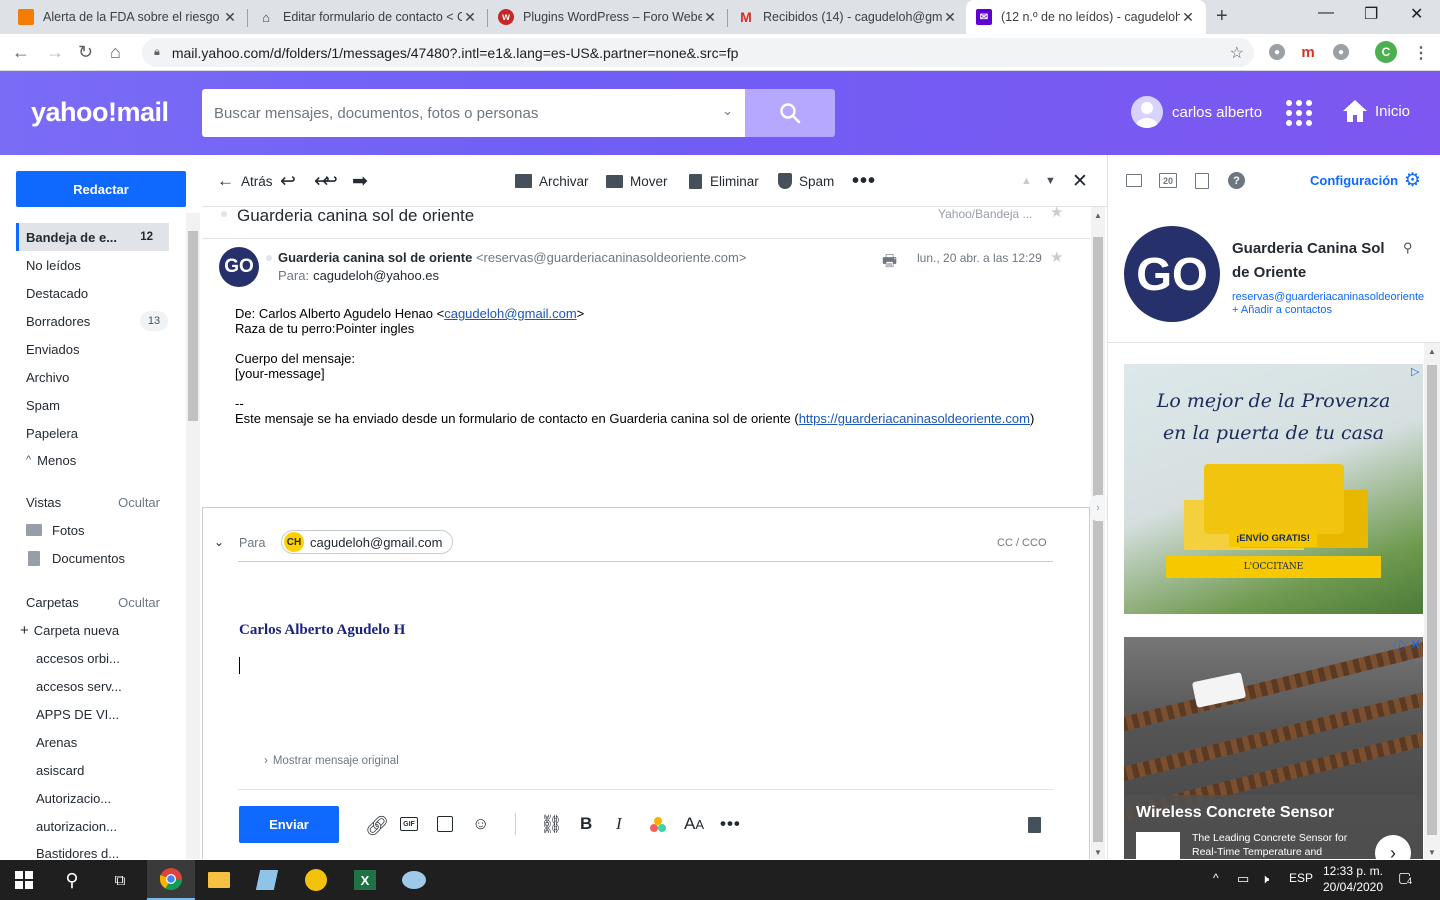 The height and width of the screenshot is (900, 1440). What do you see at coordinates (1299, 113) in the screenshot?
I see `apps-grid-icon` at bounding box center [1299, 113].